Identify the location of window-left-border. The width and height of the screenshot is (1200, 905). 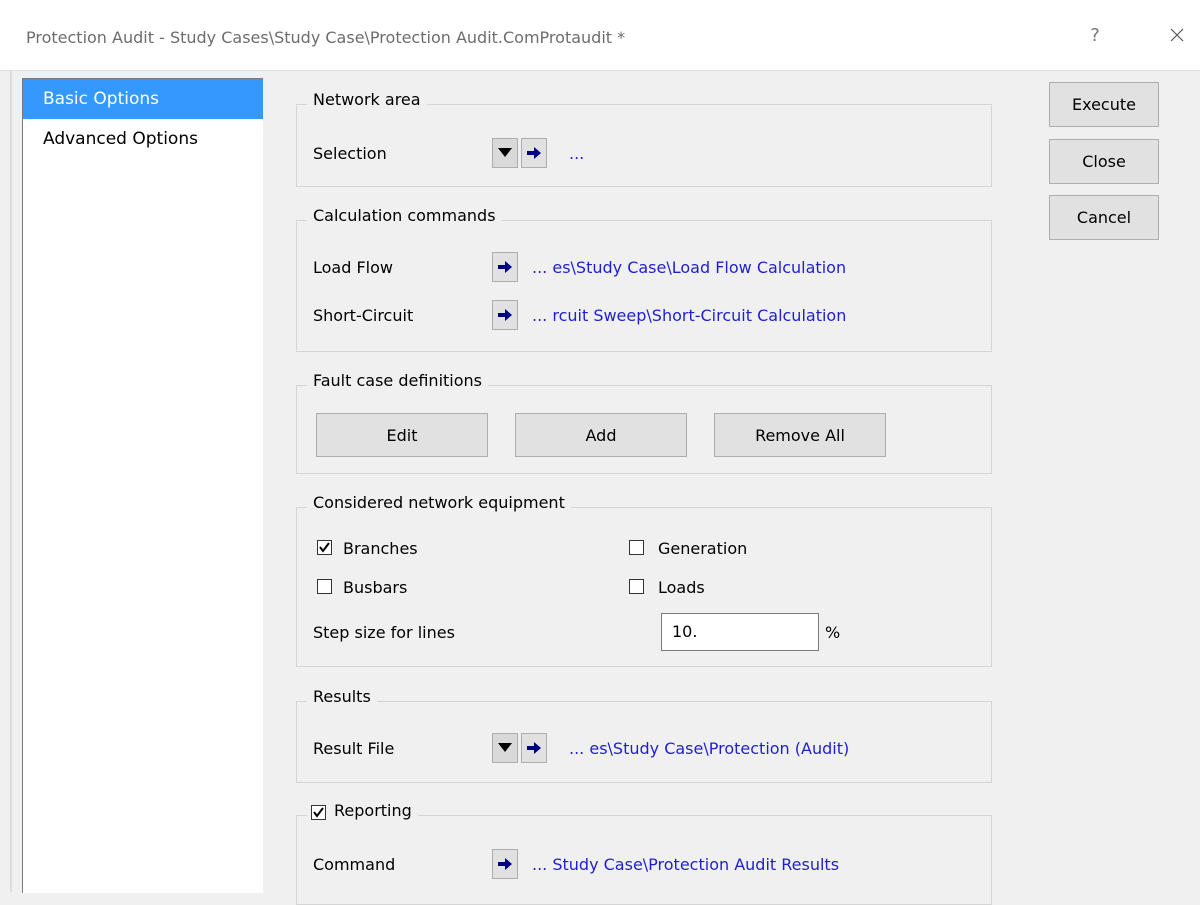
(11, 481).